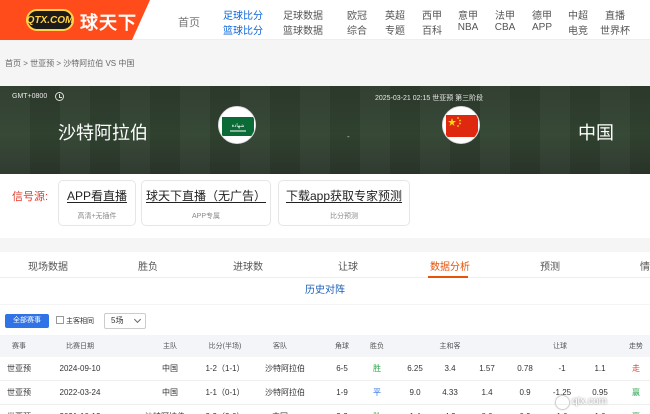 The height and width of the screenshot is (414, 650). Describe the element at coordinates (148, 265) in the screenshot. I see `tab-win-loss: 胜负` at that location.